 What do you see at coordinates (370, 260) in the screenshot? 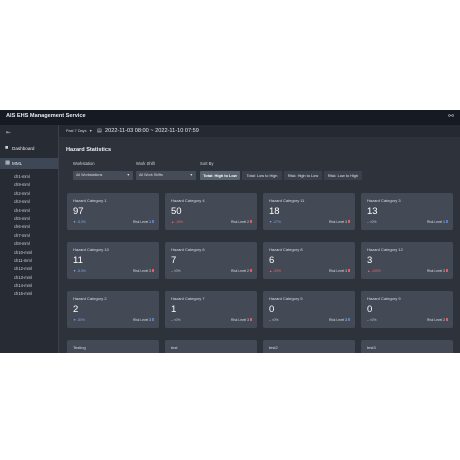
I see `hazard-card-count: 3` at bounding box center [370, 260].